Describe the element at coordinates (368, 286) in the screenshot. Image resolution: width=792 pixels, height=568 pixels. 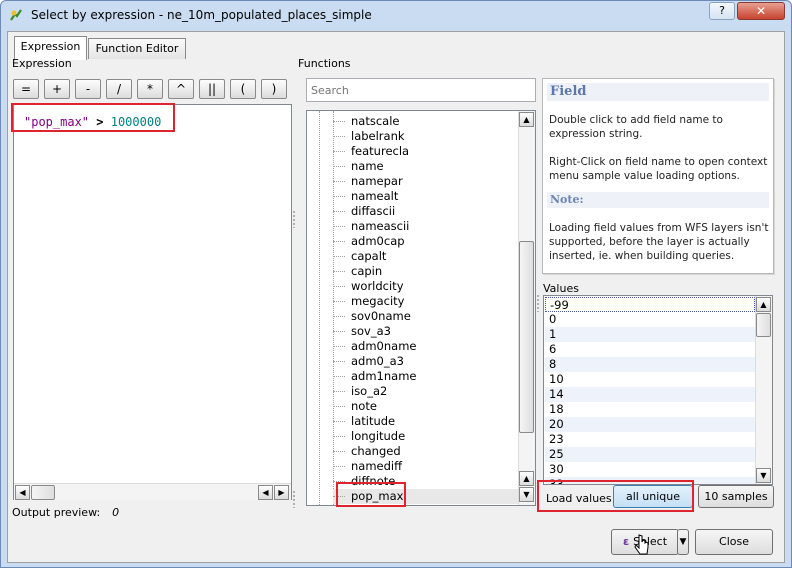
I see `tree-item: worldcity` at that location.